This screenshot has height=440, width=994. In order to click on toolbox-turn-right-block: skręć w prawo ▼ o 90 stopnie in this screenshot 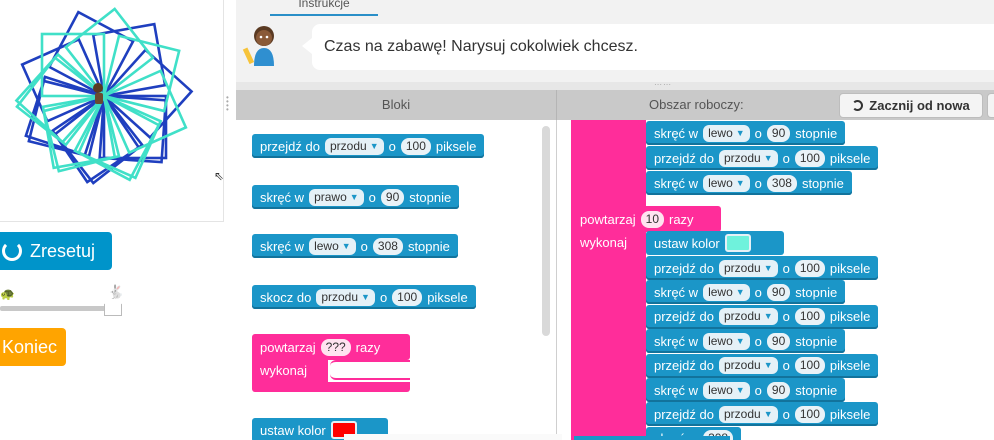, I will do `click(356, 197)`.